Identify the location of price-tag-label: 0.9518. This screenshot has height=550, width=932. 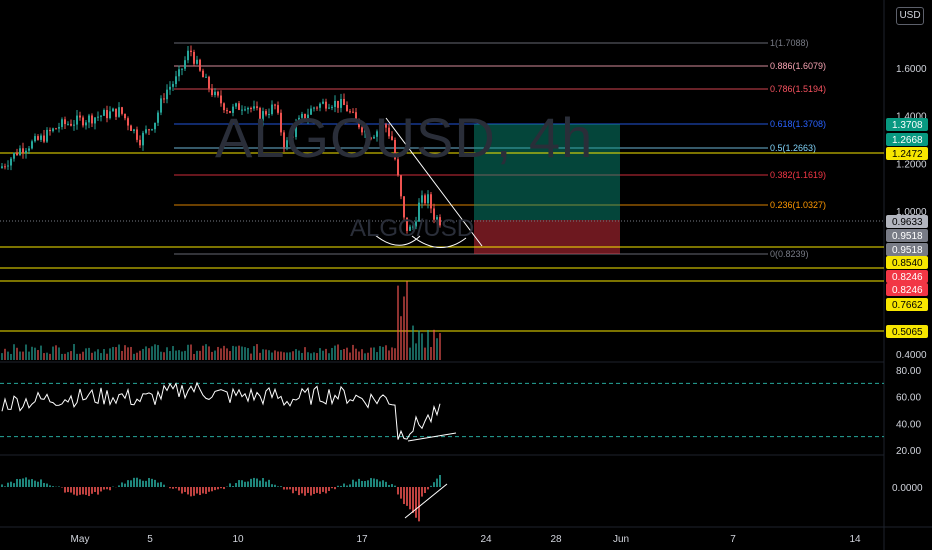
(907, 236).